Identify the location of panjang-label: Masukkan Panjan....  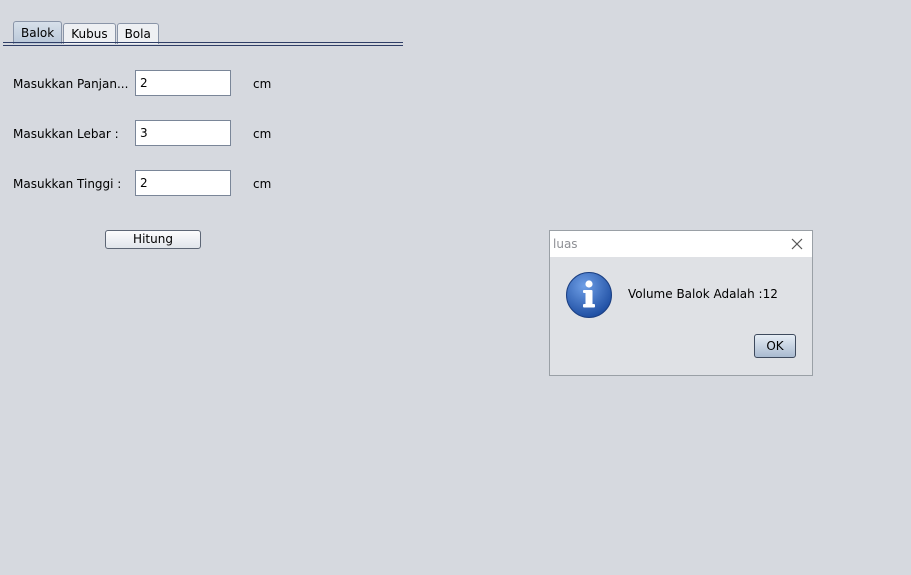
(71, 84).